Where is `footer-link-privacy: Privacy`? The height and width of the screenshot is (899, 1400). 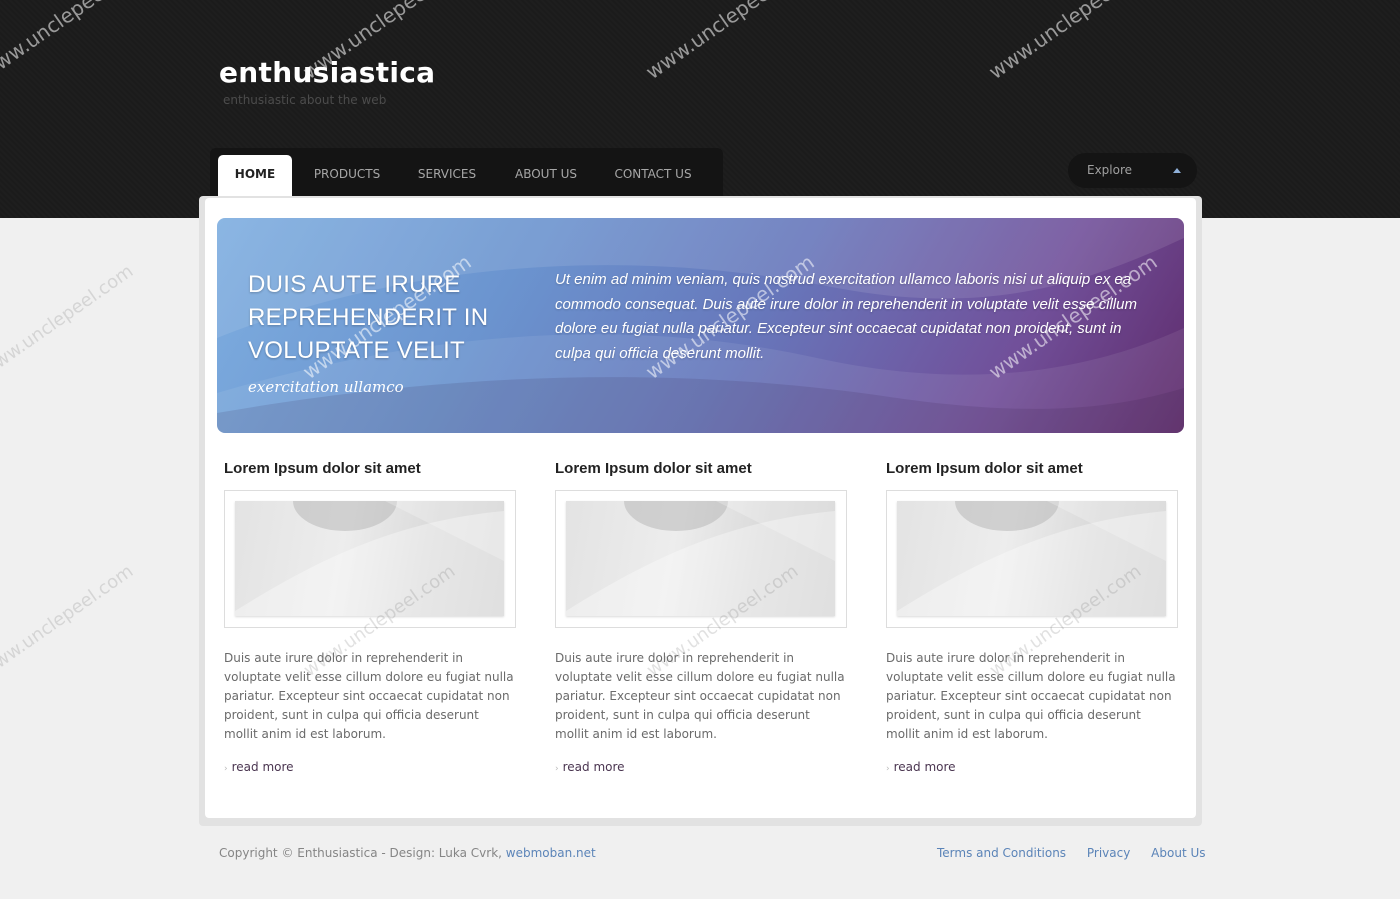
footer-link-privacy: Privacy is located at coordinates (1108, 853).